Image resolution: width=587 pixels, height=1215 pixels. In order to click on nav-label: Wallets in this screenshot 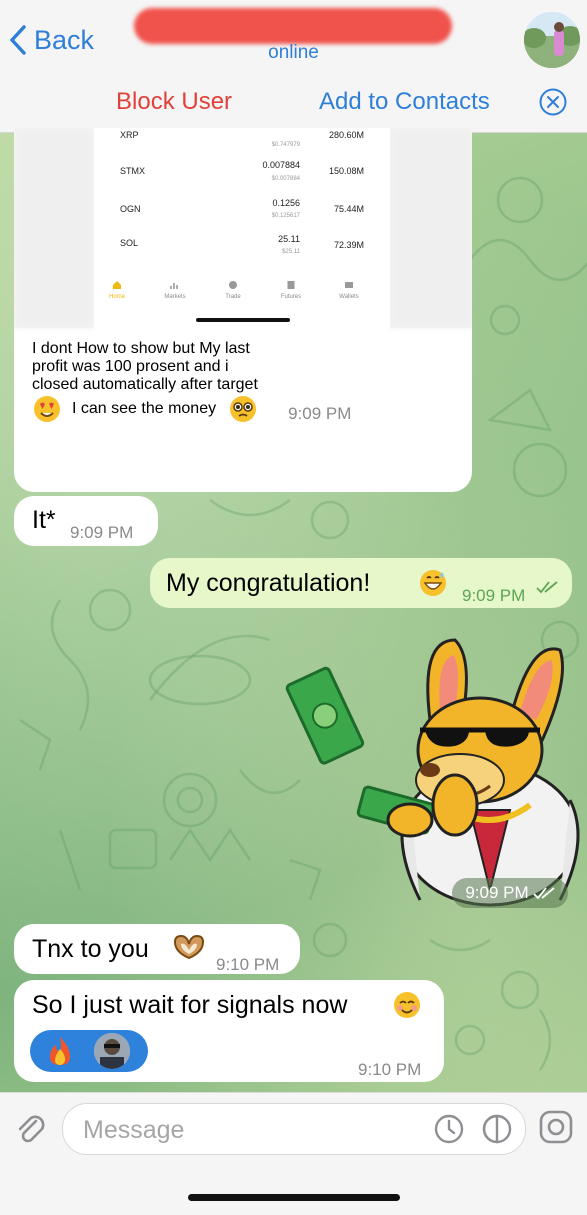, I will do `click(349, 297)`.